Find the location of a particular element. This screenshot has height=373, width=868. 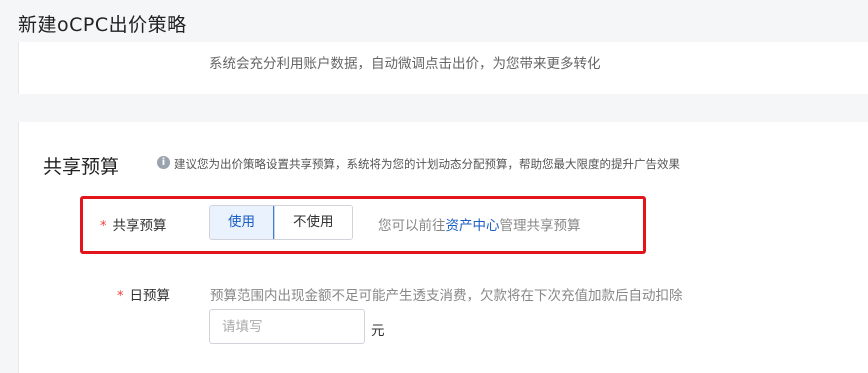

asset-center-link: 资产中心 is located at coordinates (473, 226).